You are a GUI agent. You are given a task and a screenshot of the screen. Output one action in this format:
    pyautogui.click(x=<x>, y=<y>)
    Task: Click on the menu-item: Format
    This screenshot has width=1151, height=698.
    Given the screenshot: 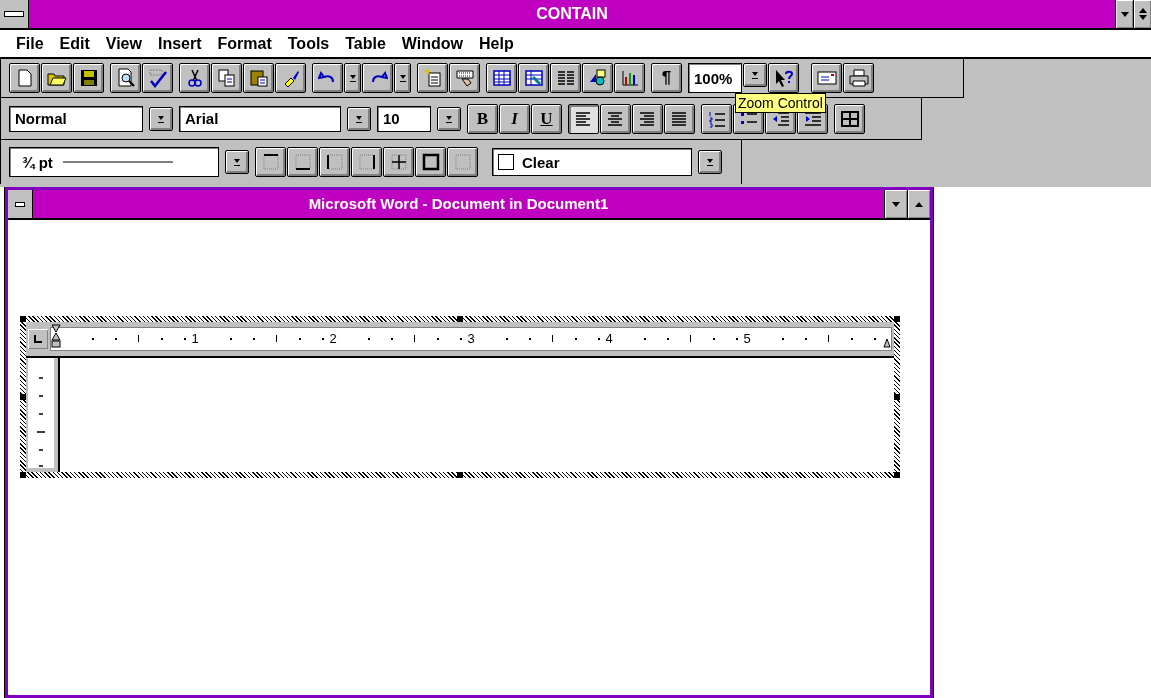 What is the action you would take?
    pyautogui.click(x=244, y=43)
    